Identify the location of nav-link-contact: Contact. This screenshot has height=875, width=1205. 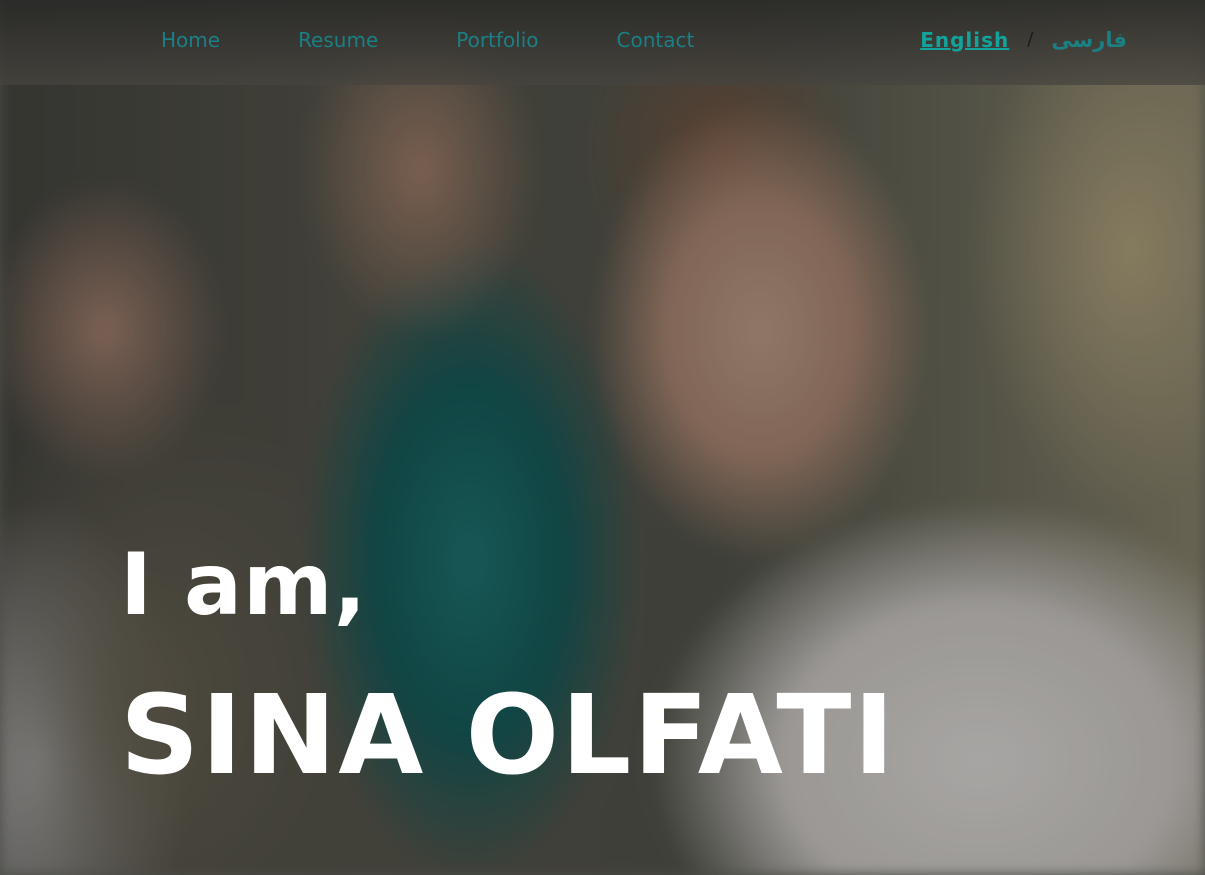
(656, 40).